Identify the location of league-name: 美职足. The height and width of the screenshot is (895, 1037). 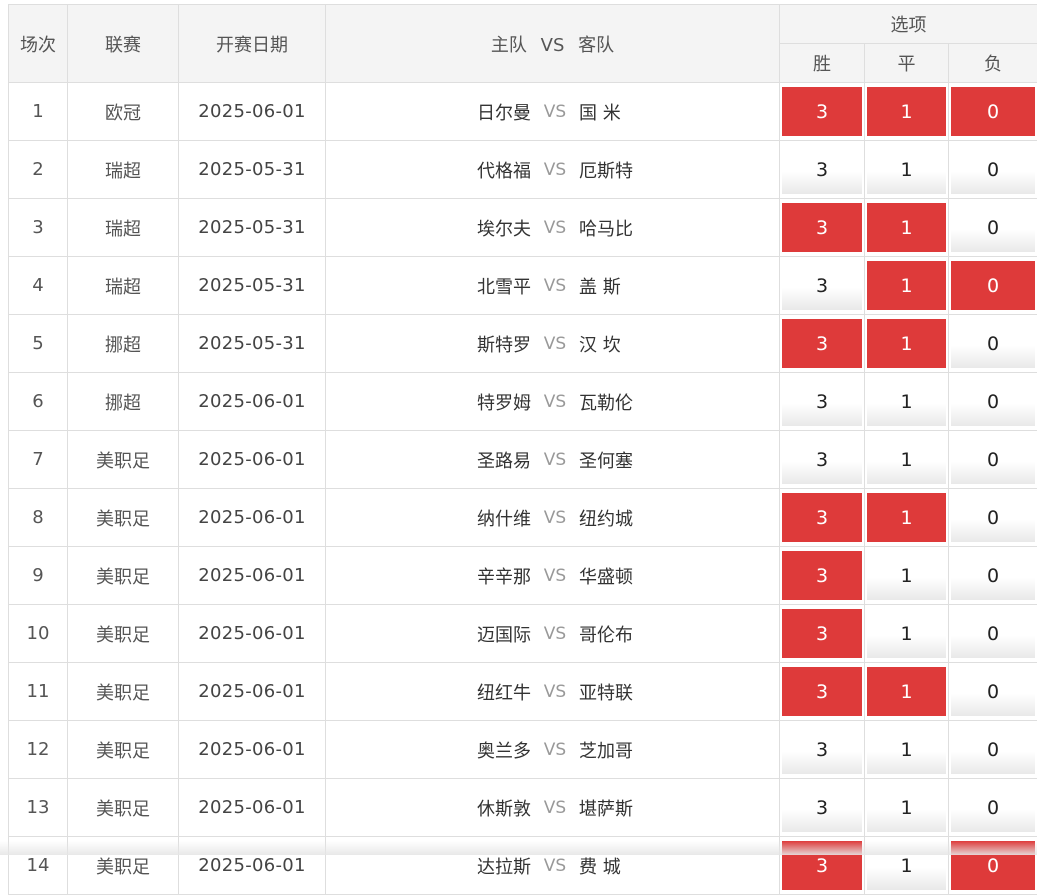
(123, 518).